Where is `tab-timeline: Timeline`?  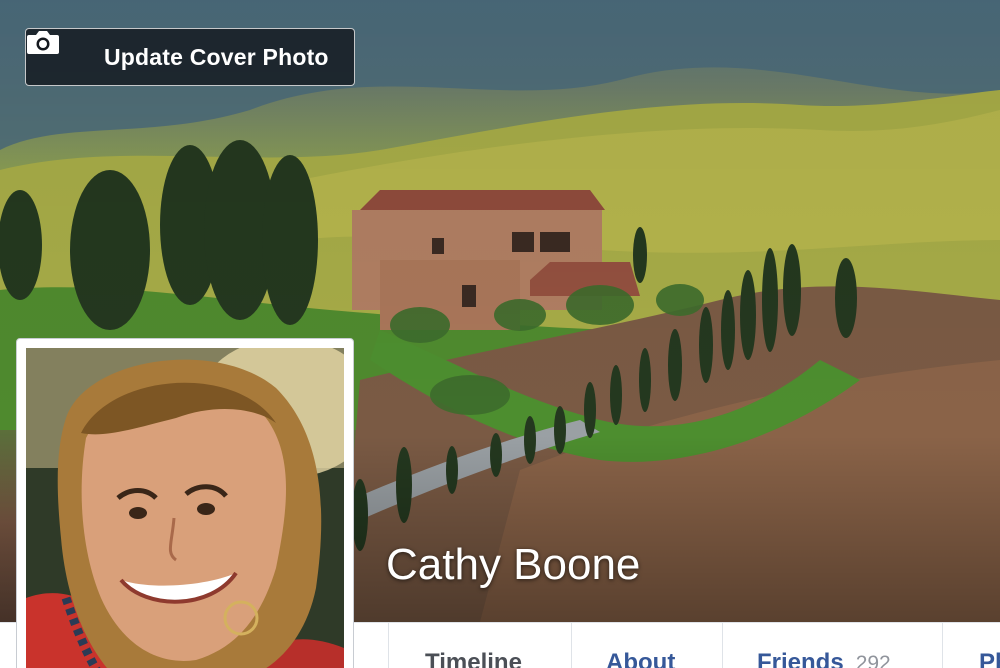 tab-timeline: Timeline is located at coordinates (479, 645).